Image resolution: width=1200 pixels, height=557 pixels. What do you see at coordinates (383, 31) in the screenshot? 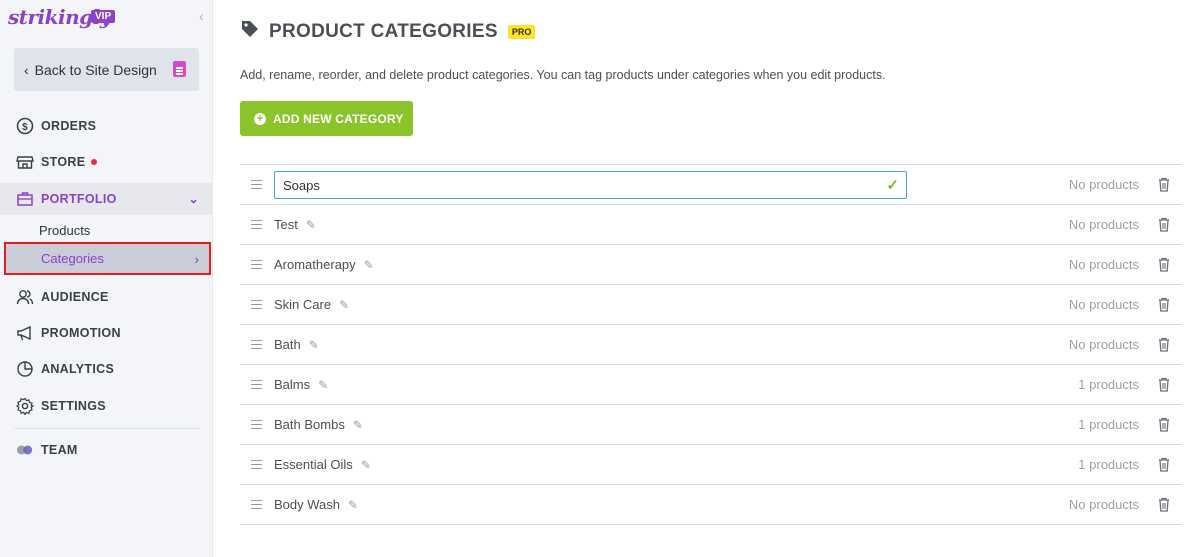
I see `page-title: PRODUCT CATEGORIES` at bounding box center [383, 31].